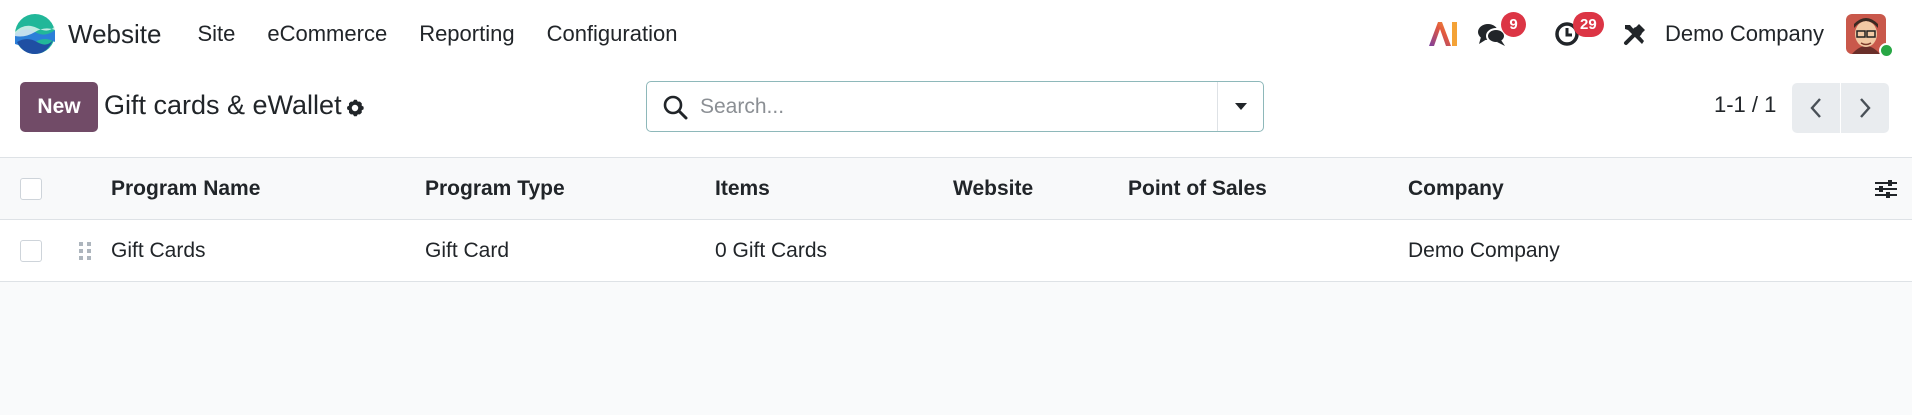 The width and height of the screenshot is (1912, 415). Describe the element at coordinates (185, 189) in the screenshot. I see `column-header-program-name: Program Name` at that location.